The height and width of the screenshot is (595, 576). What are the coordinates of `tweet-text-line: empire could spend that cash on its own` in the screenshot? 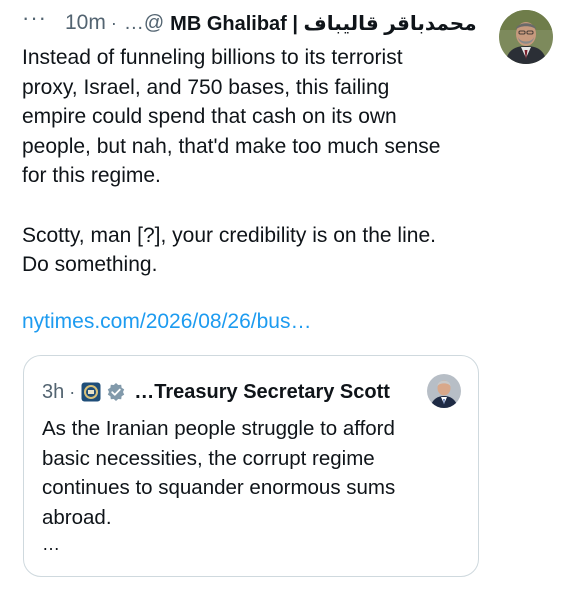 It's located at (209, 117).